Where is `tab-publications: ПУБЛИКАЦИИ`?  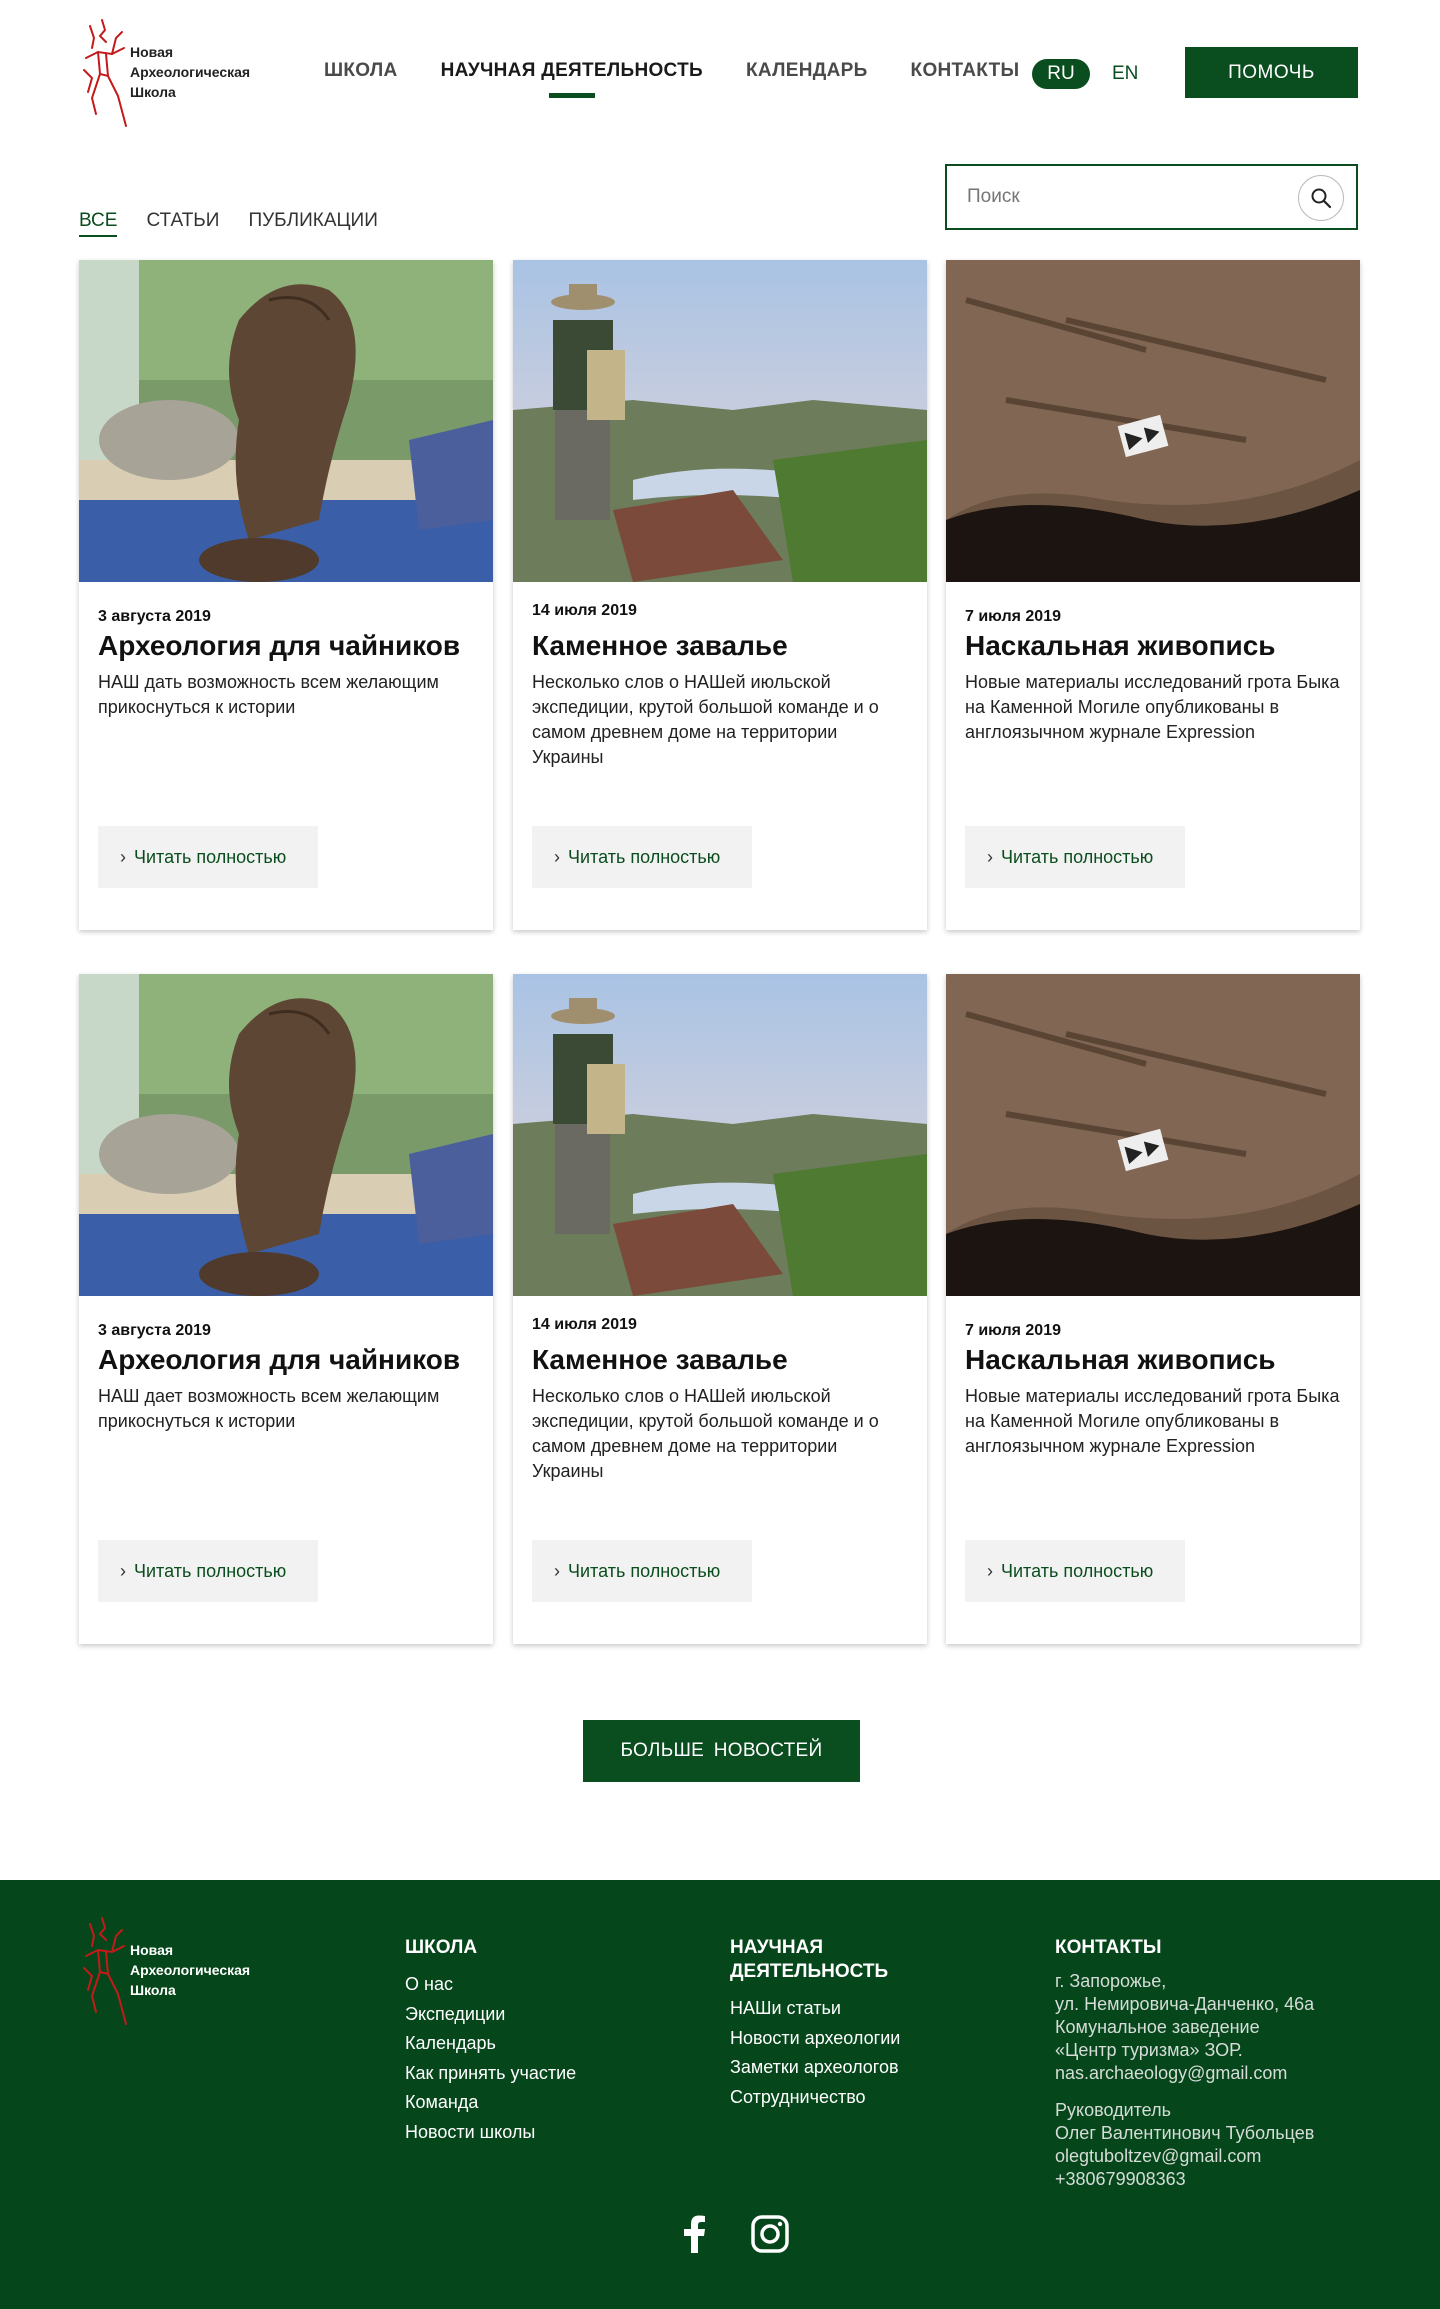
tab-publications: ПУБЛИКАЦИИ is located at coordinates (312, 221).